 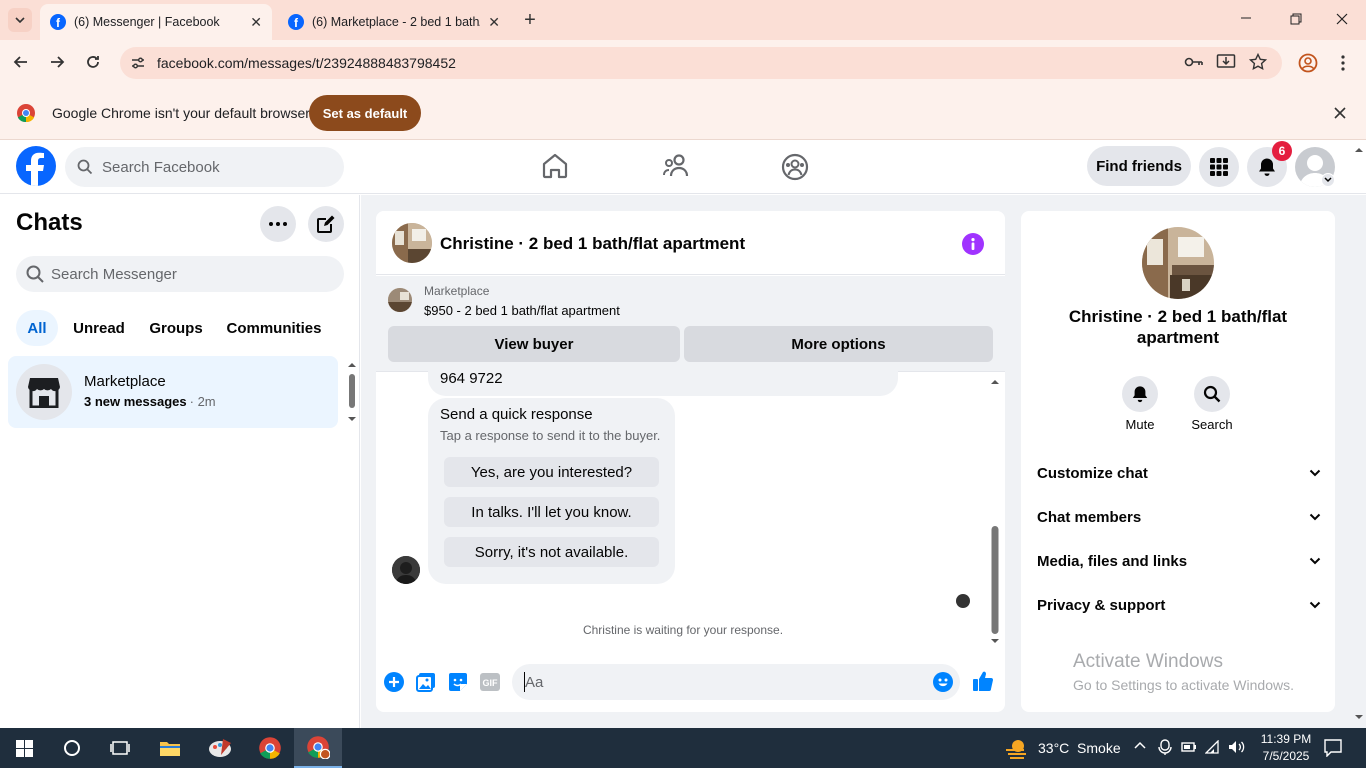 What do you see at coordinates (1194, 62) in the screenshot?
I see `password-key-icon` at bounding box center [1194, 62].